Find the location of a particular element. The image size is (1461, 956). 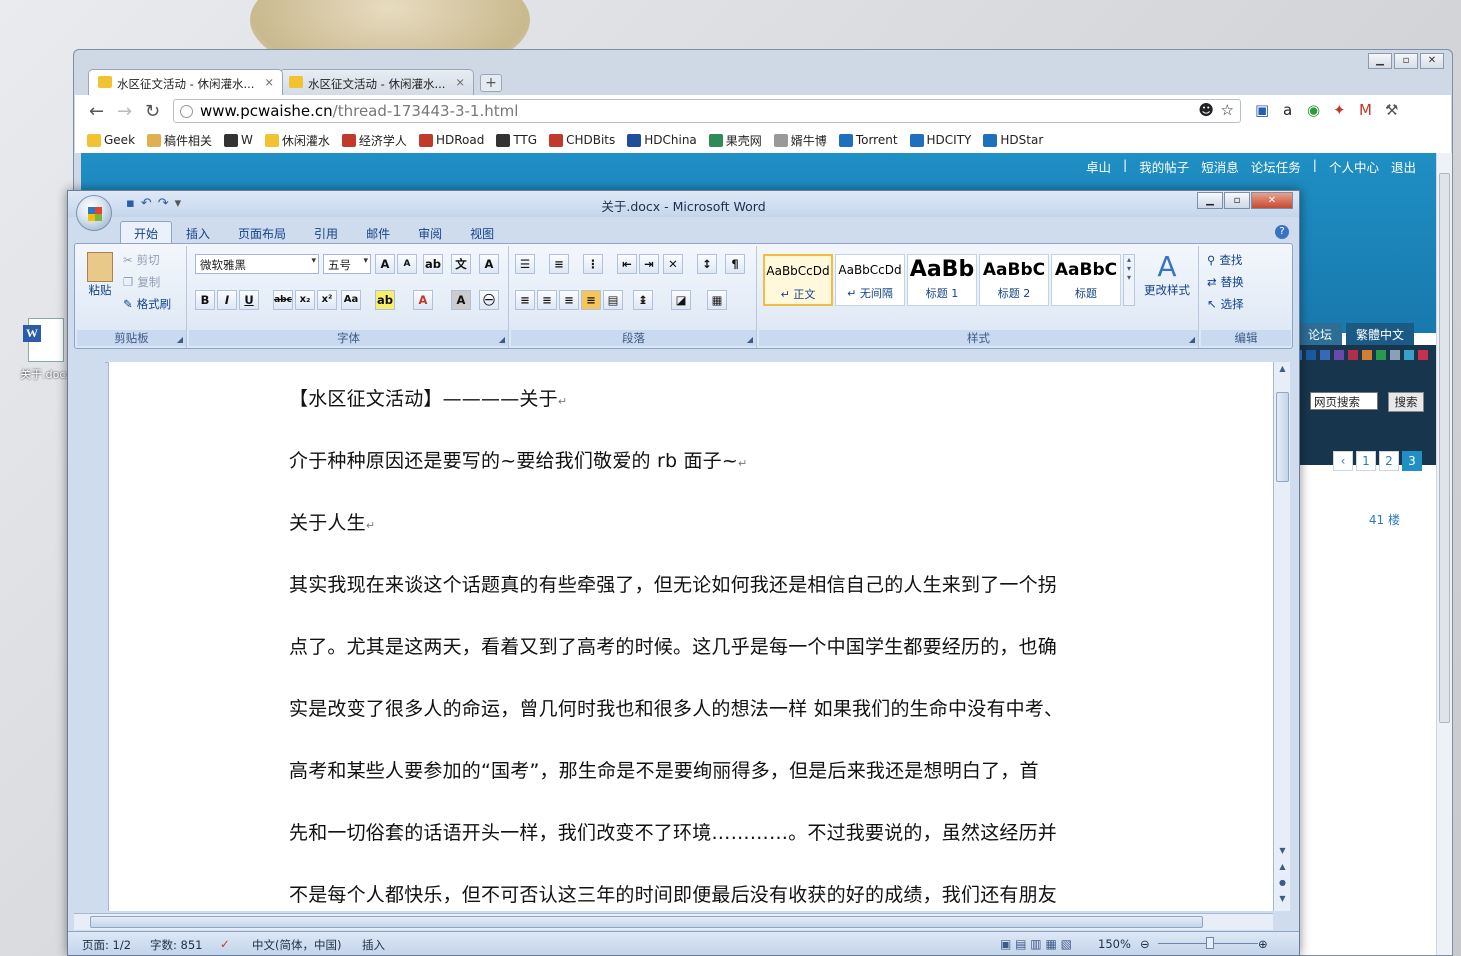

bold-icon: B is located at coordinates (205, 300).